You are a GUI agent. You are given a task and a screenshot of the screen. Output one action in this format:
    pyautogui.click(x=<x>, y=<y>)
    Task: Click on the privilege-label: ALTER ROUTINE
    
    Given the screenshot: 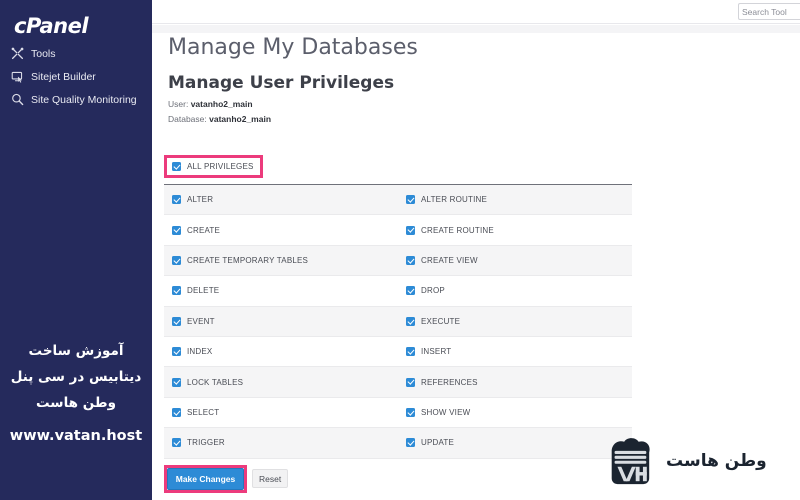 What is the action you would take?
    pyautogui.click(x=454, y=200)
    